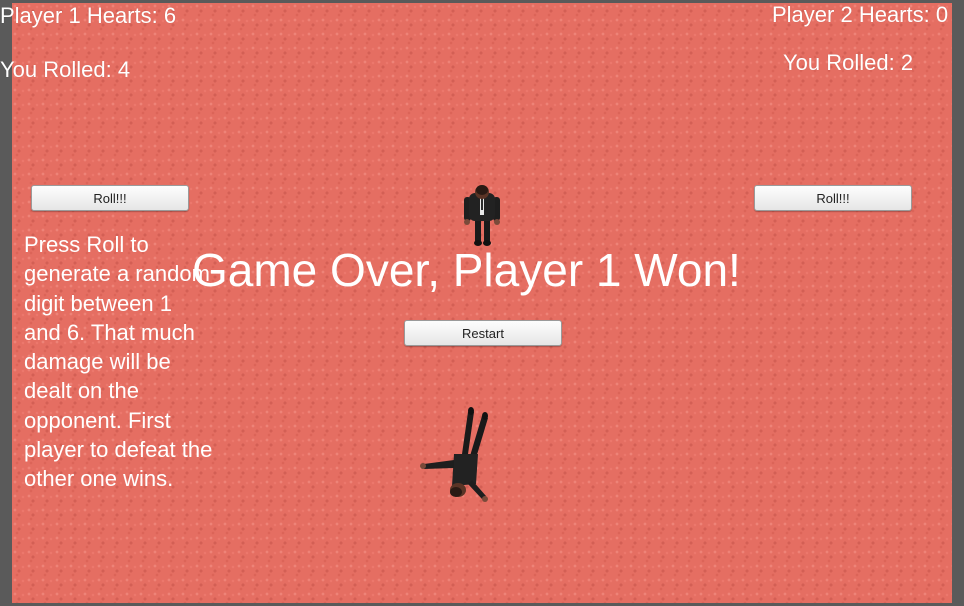 The height and width of the screenshot is (606, 964). Describe the element at coordinates (88, 15) in the screenshot. I see `player1-hearts-label: Player 1 Hearts: 6` at that location.